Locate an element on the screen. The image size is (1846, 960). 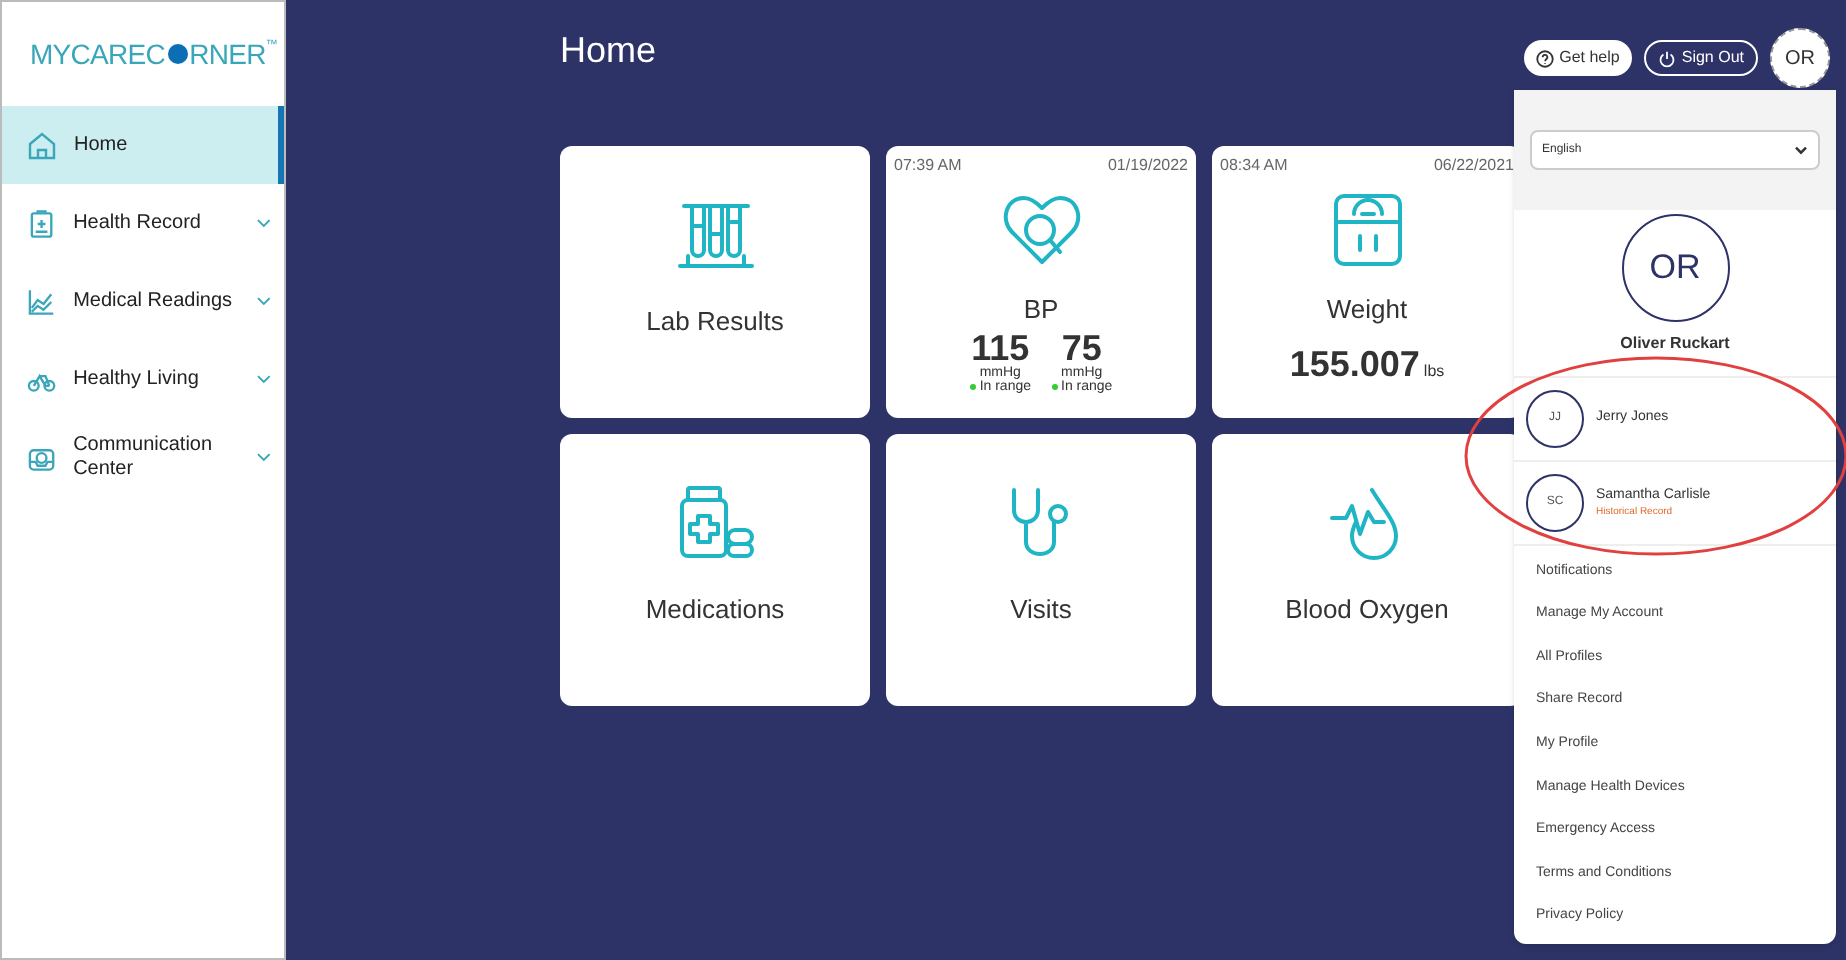
logo-text: RNER is located at coordinates (227, 54).